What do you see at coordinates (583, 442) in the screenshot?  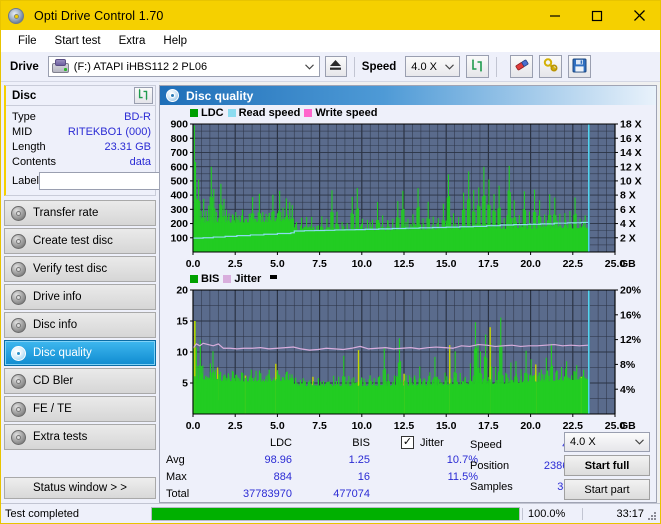 I see `test-speed-value: 4.0 X` at bounding box center [583, 442].